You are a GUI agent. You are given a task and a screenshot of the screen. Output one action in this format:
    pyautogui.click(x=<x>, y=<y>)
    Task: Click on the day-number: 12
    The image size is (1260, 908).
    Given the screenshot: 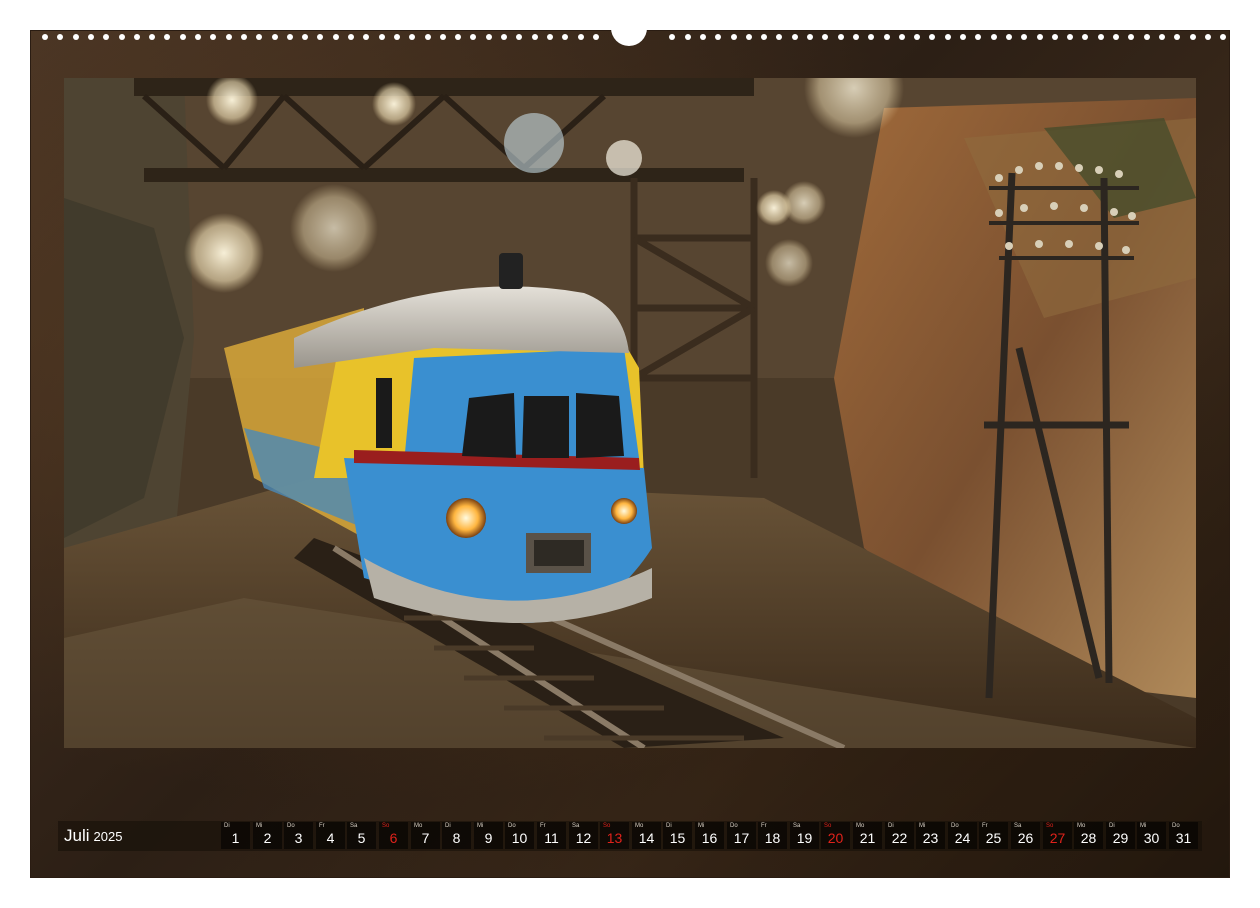 What is the action you would take?
    pyautogui.click(x=583, y=838)
    